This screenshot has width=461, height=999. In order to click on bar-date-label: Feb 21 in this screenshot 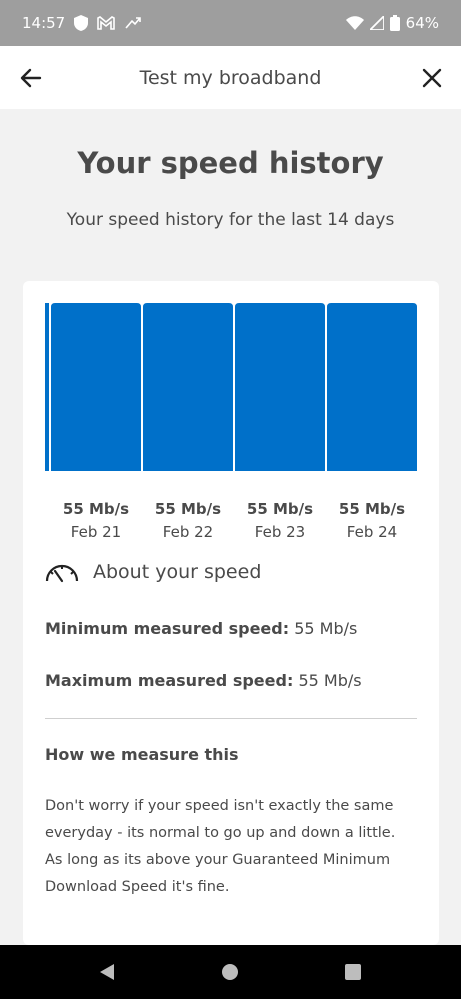, I will do `click(96, 532)`.